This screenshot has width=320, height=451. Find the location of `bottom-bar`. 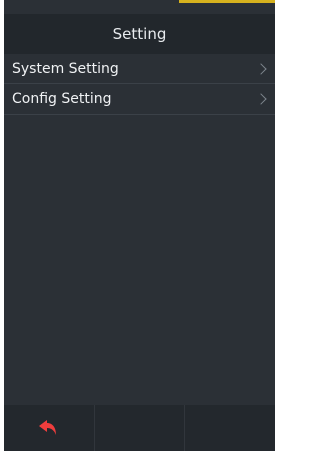

bottom-bar is located at coordinates (139, 428).